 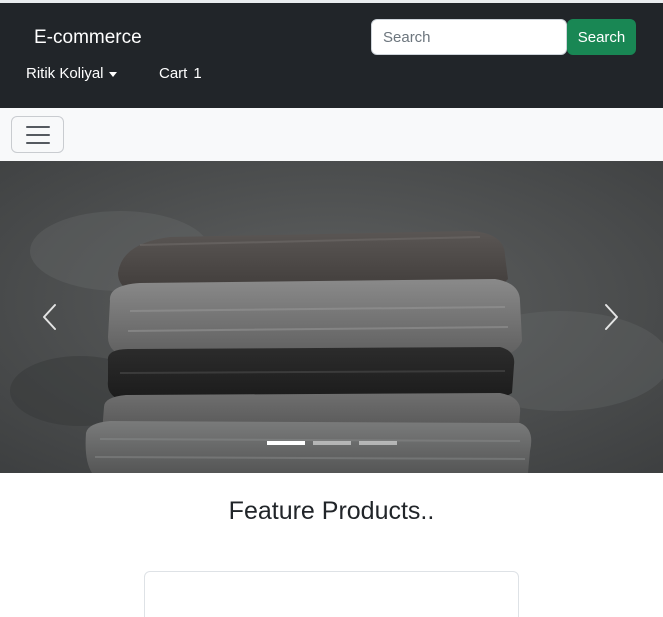 I want to click on brand-link: E-commerce, so click(x=88, y=38).